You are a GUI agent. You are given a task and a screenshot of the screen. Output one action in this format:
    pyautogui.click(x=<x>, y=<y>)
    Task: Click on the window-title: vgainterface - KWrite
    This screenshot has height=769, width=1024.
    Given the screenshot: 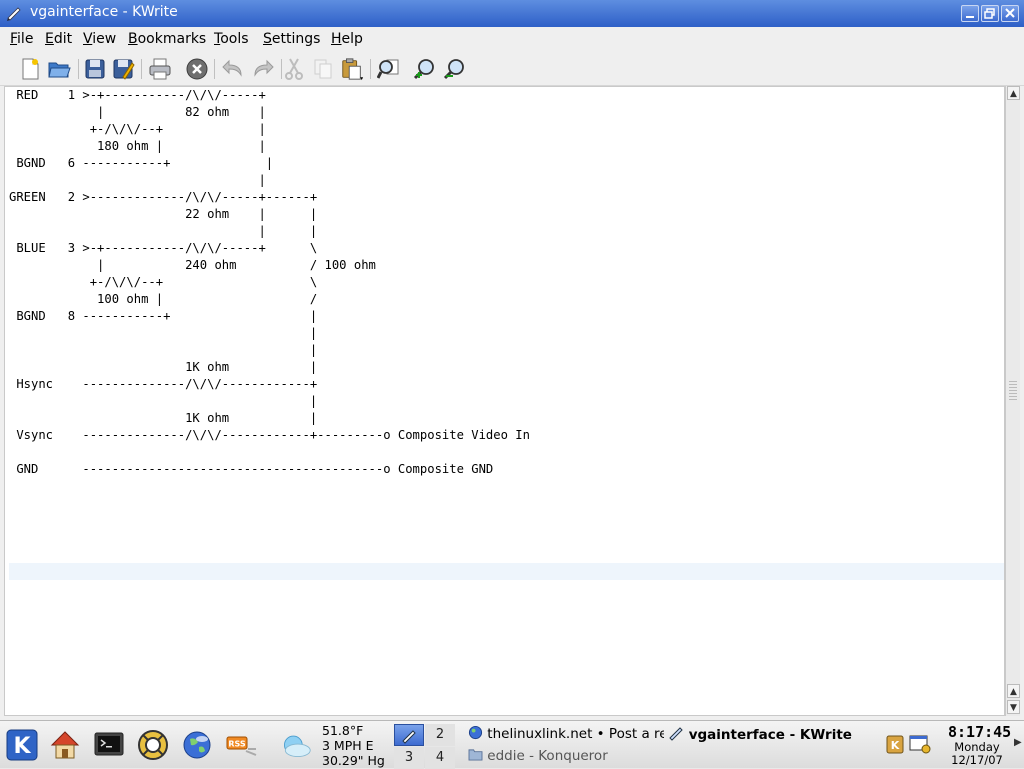 What is the action you would take?
    pyautogui.click(x=104, y=12)
    